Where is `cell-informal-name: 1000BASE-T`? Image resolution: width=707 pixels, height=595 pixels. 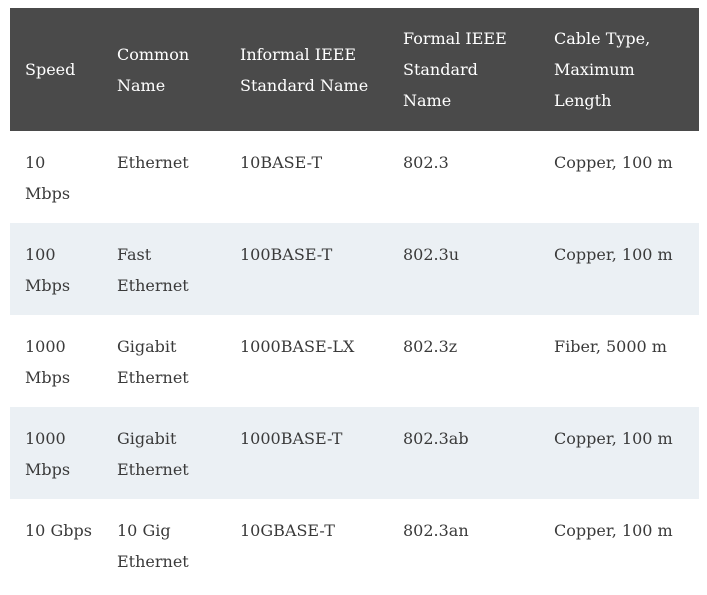
cell-informal-name: 1000BASE-T is located at coordinates (291, 438).